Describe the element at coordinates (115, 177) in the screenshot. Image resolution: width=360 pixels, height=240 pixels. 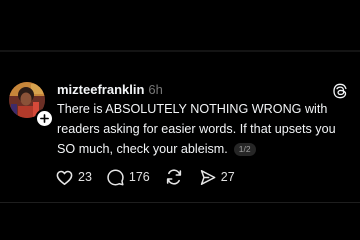
I see `comment-bubble-icon` at that location.